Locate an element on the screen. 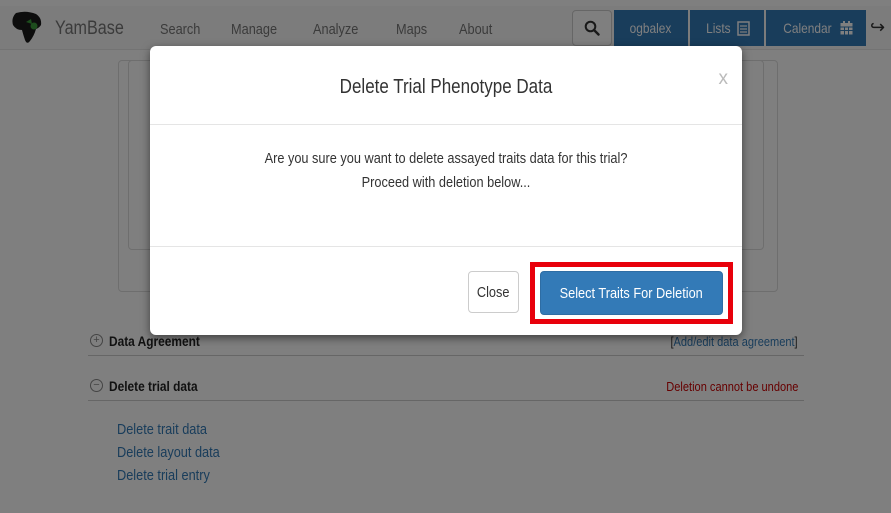  modal-header: Delete Trial Phenotype Data x is located at coordinates (446, 85).